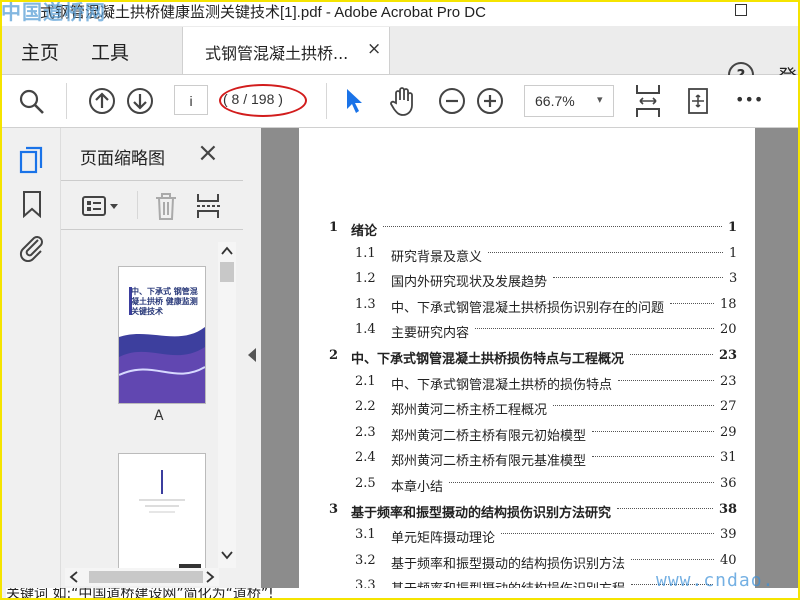  What do you see at coordinates (162, 516) in the screenshot?
I see `page-thumbnail` at bounding box center [162, 516].